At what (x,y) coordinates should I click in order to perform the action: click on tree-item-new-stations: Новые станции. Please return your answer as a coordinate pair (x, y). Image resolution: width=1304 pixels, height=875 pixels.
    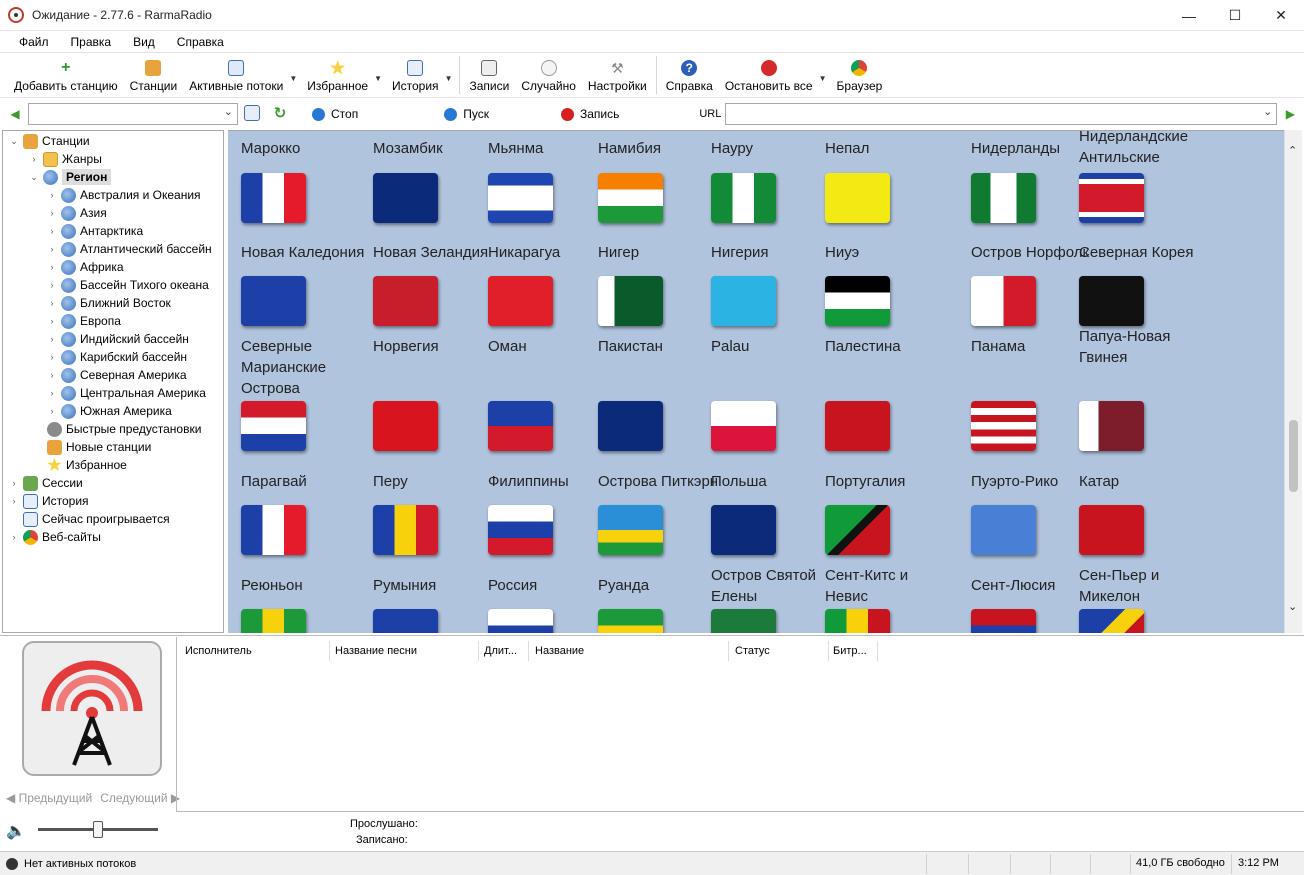
    Looking at the image, I should click on (99, 447).